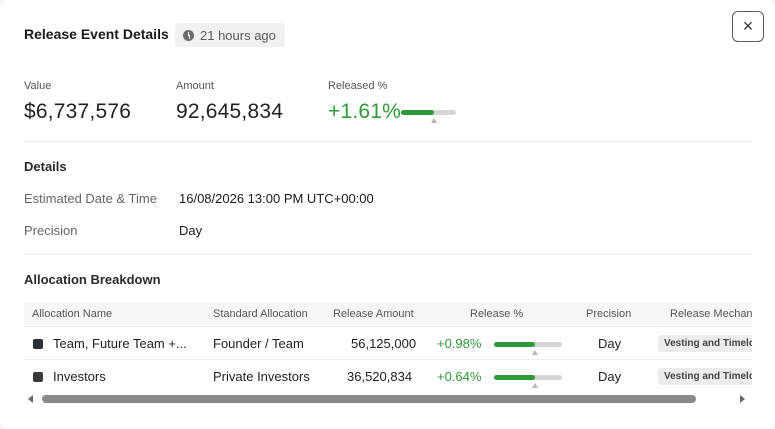 The height and width of the screenshot is (429, 775). What do you see at coordinates (459, 376) in the screenshot?
I see `release-percent: +0.64%` at bounding box center [459, 376].